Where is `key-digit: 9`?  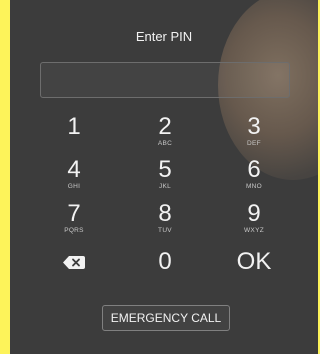 key-digit: 9 is located at coordinates (254, 213).